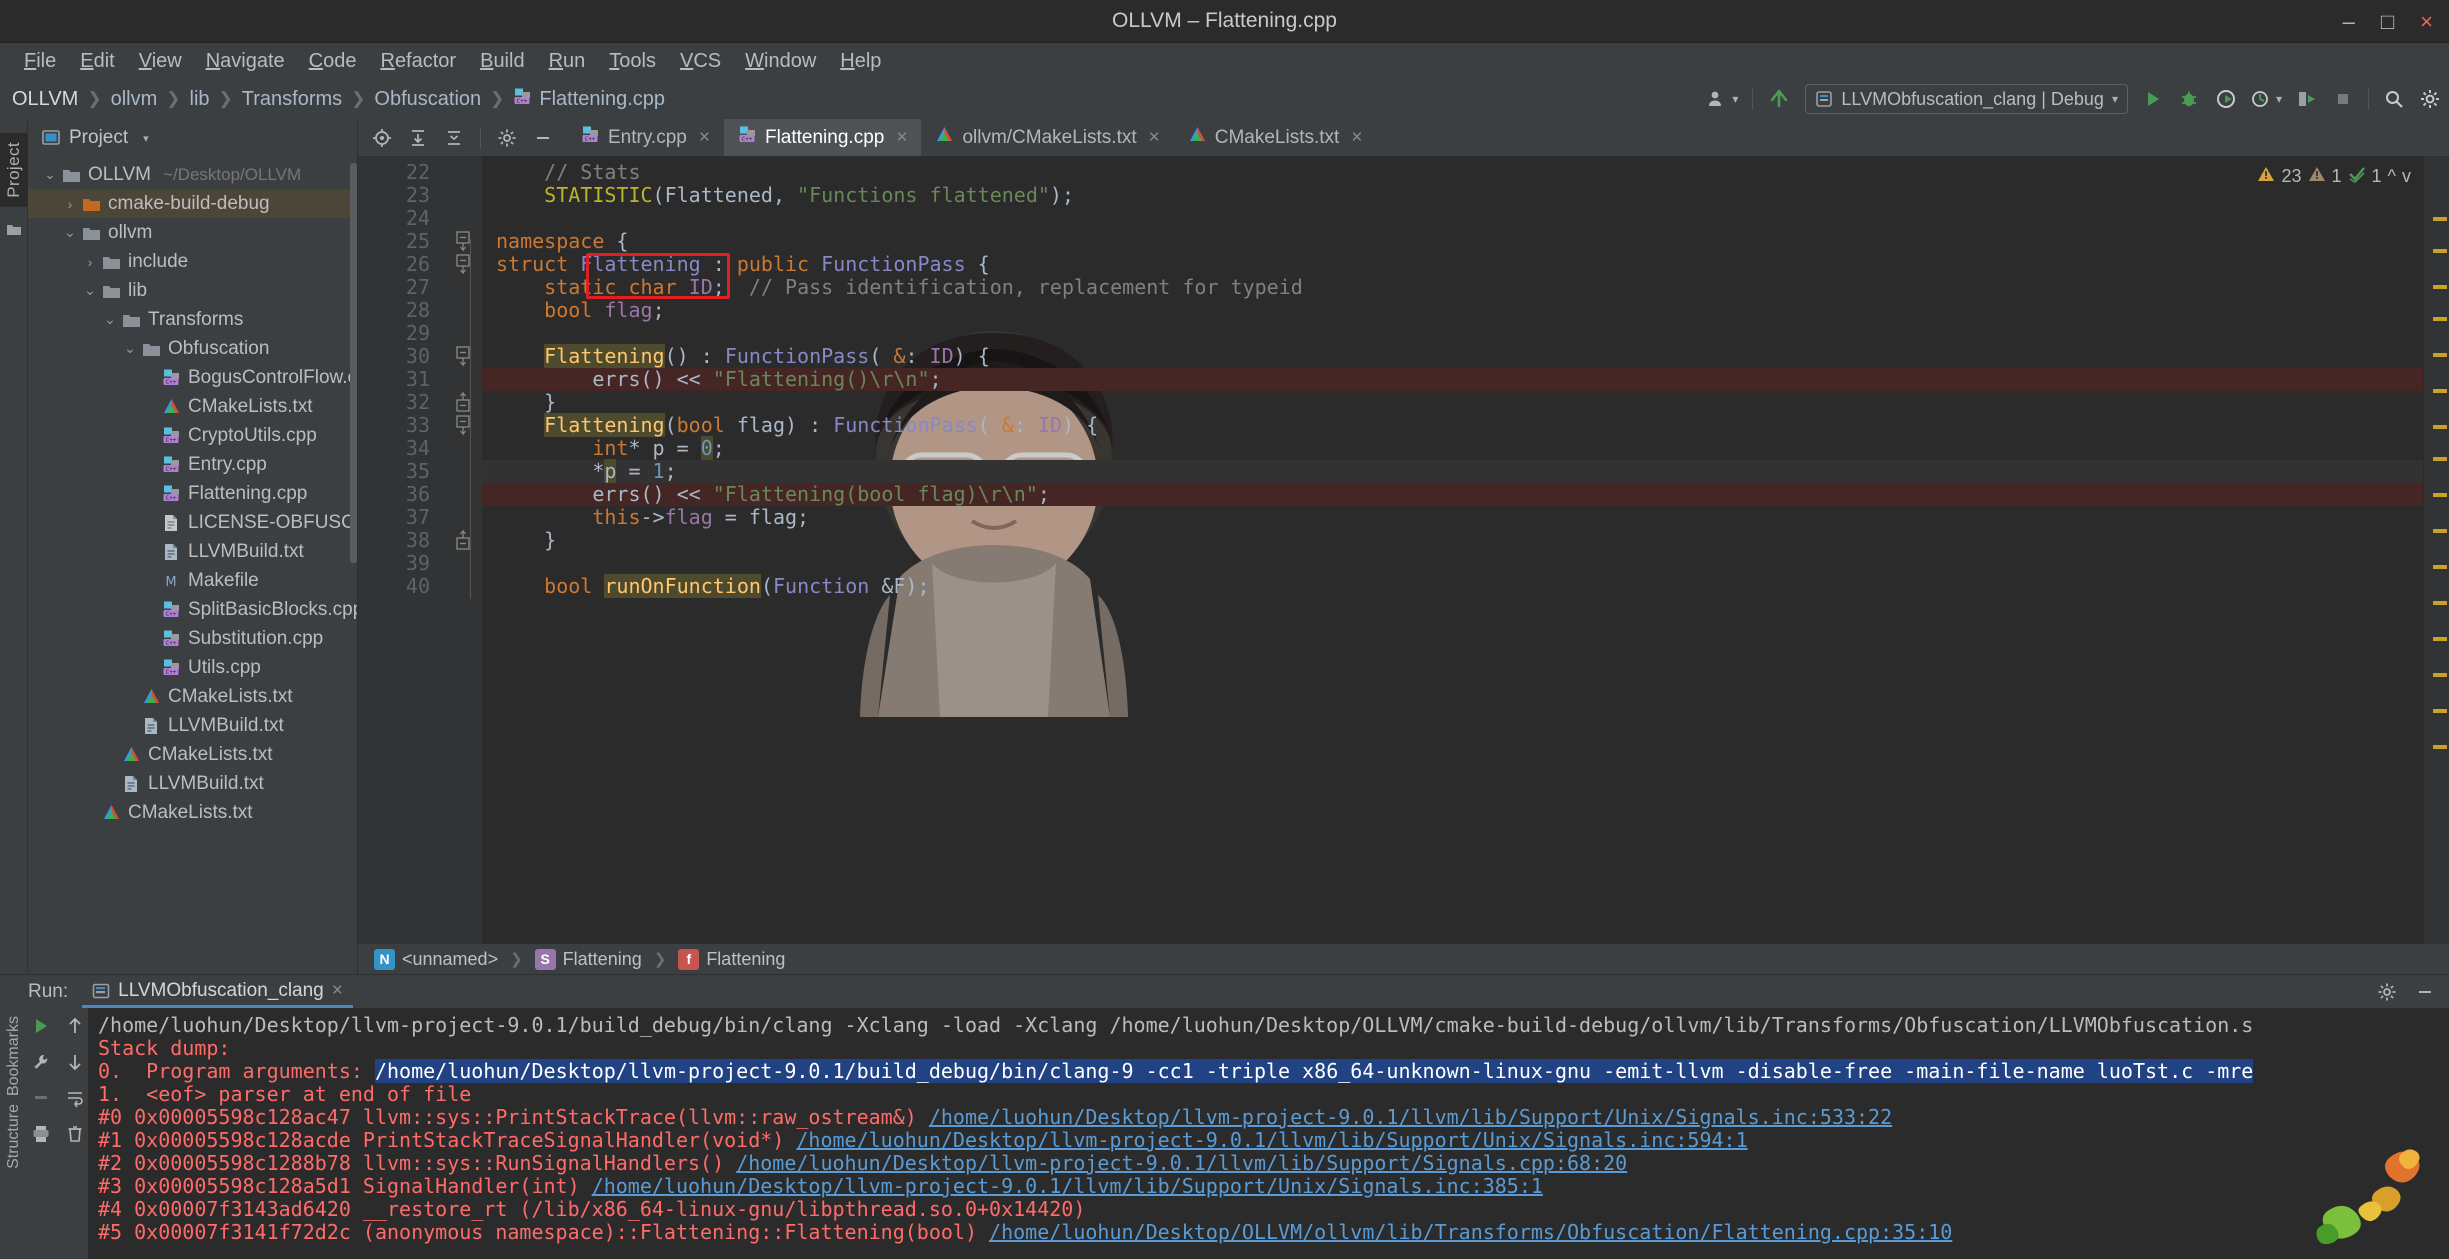 This screenshot has width=2449, height=1259. I want to click on locate-icon, so click(382, 138).